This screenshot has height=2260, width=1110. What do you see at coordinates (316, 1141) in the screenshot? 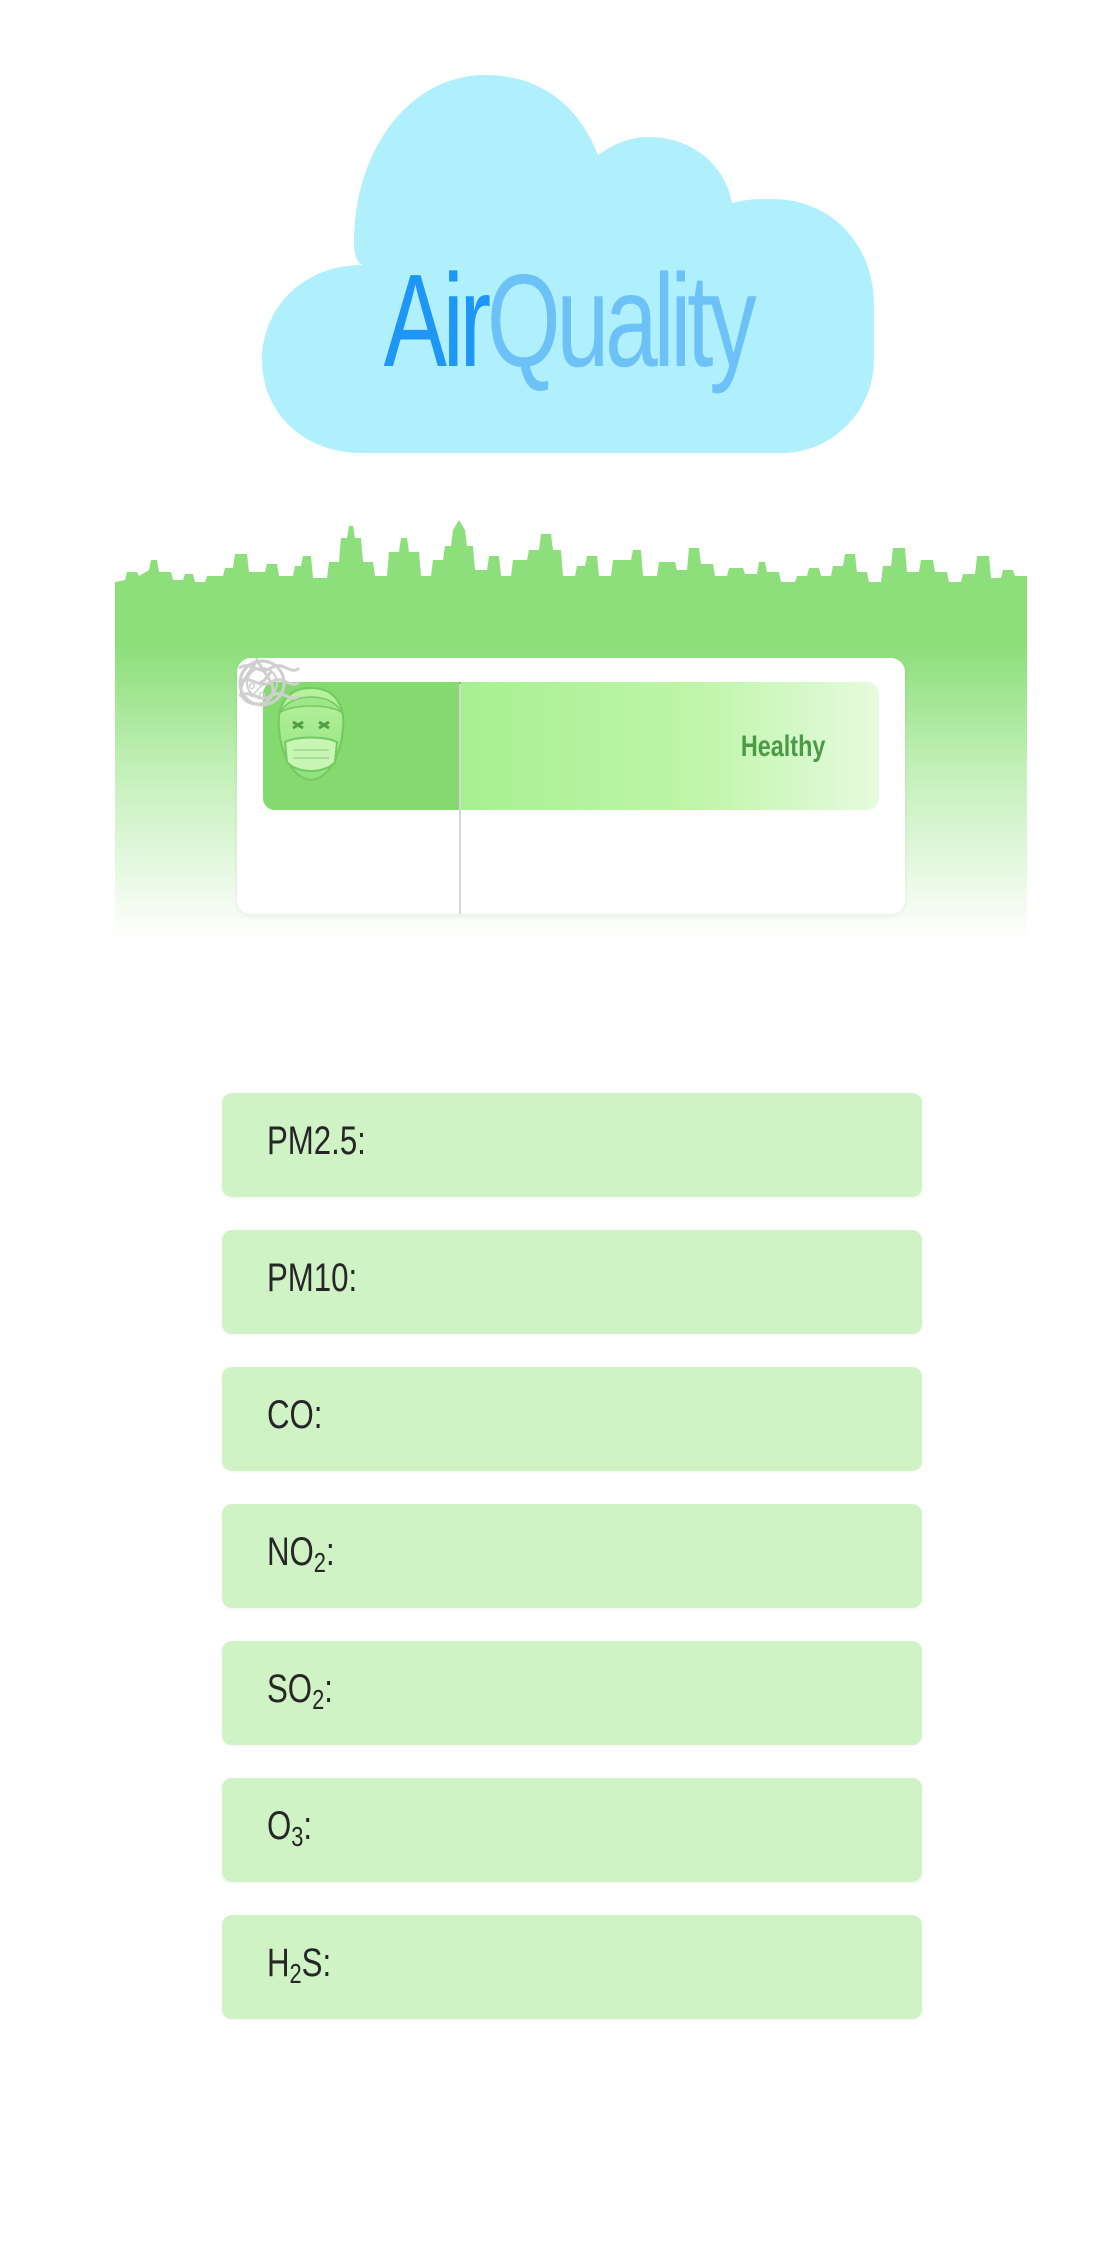
I see `pollutant-label: PM2.5:` at bounding box center [316, 1141].